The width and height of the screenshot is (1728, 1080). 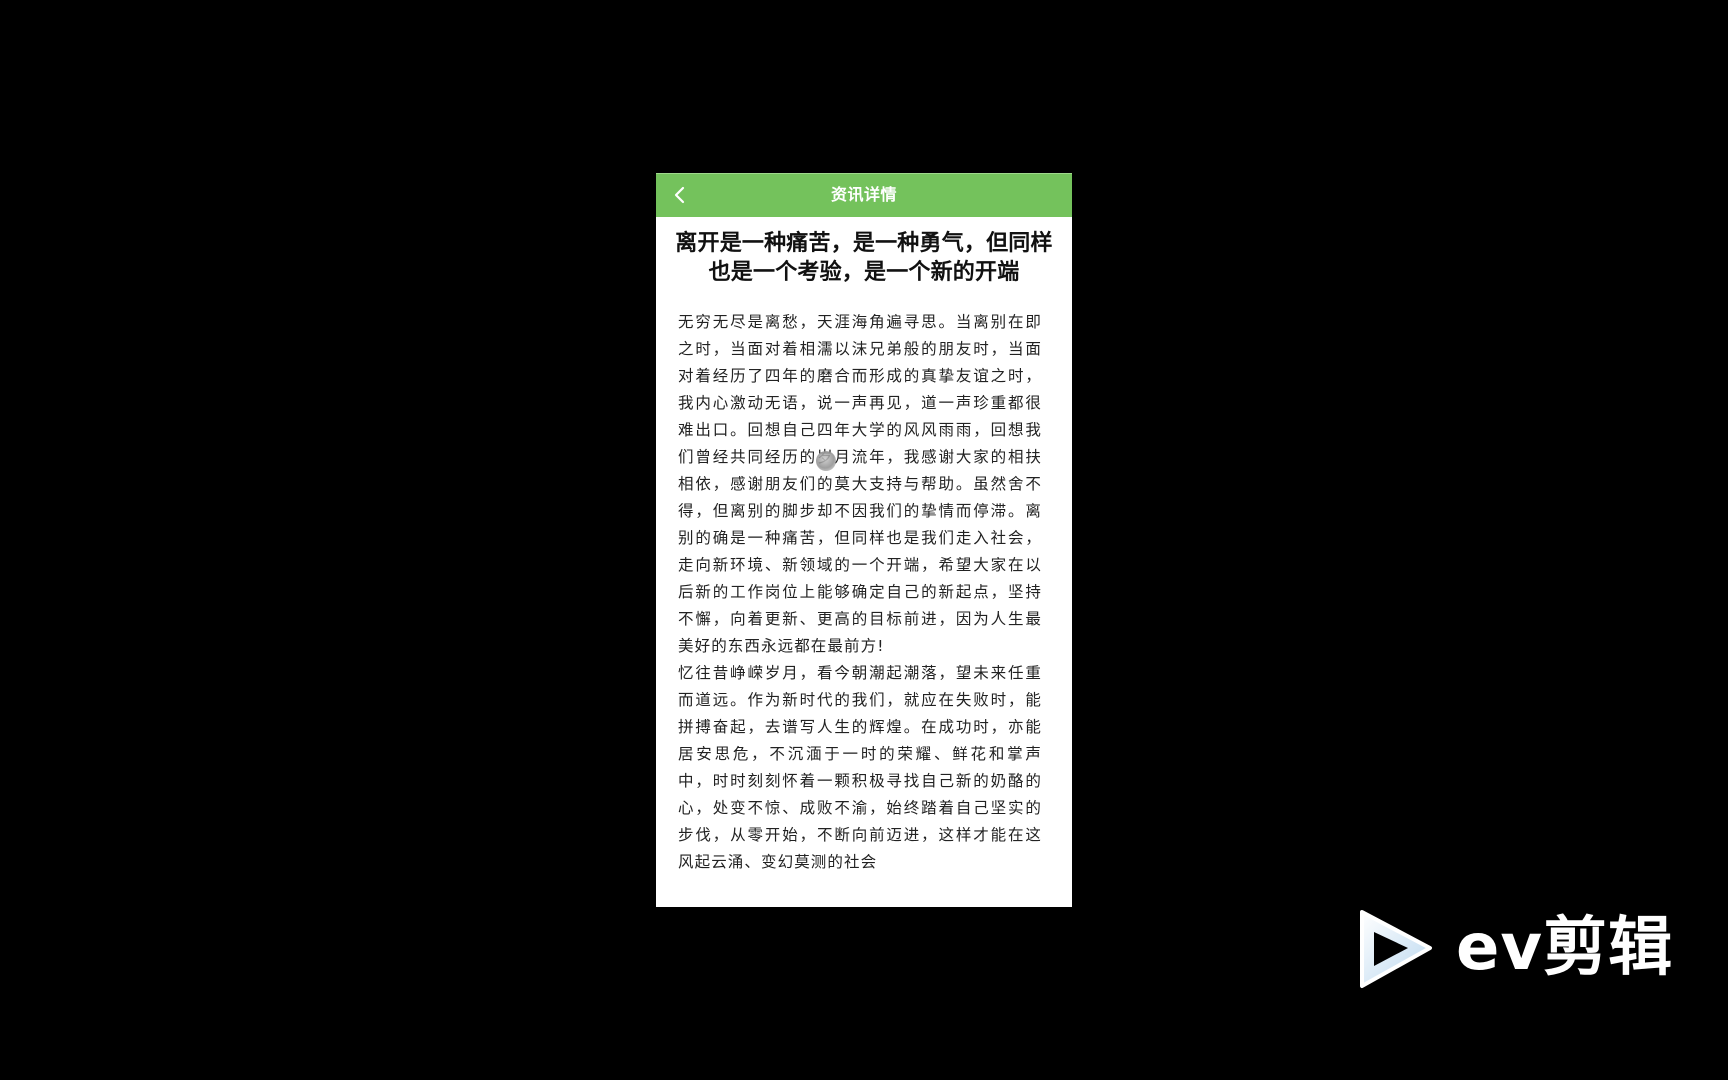 I want to click on page-title: 资讯详情, so click(x=863, y=194).